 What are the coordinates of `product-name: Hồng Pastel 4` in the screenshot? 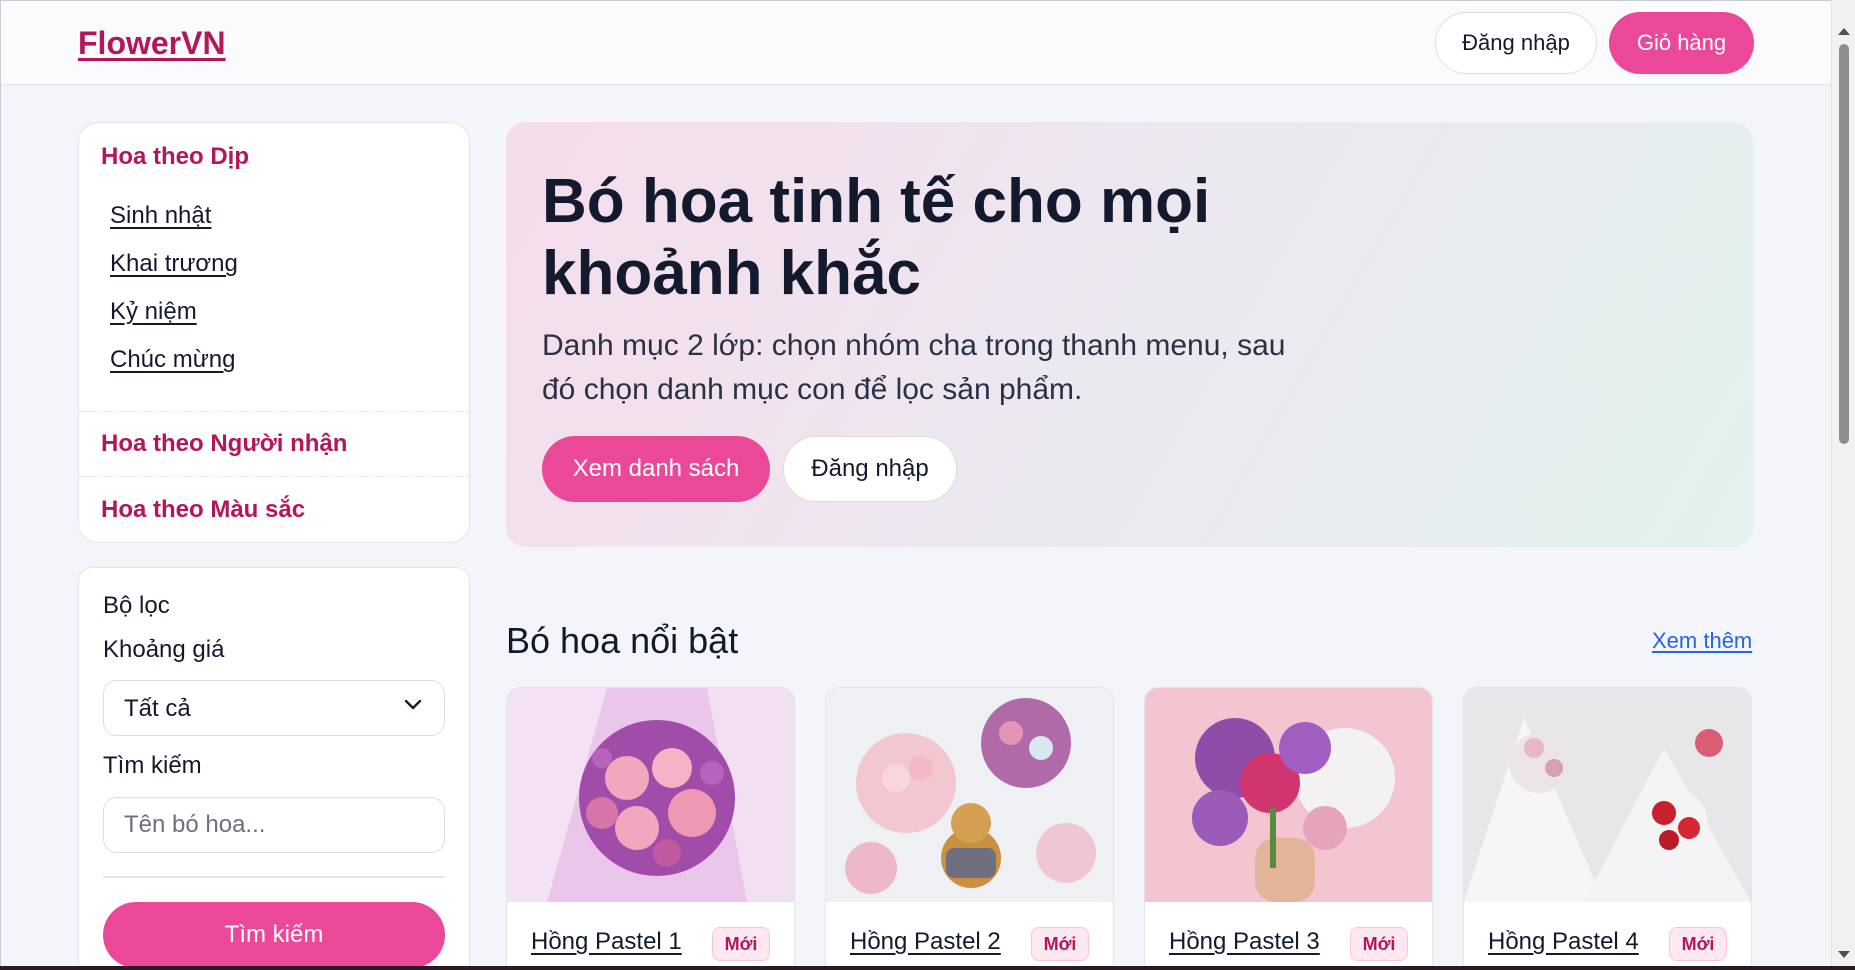 It's located at (1563, 942).